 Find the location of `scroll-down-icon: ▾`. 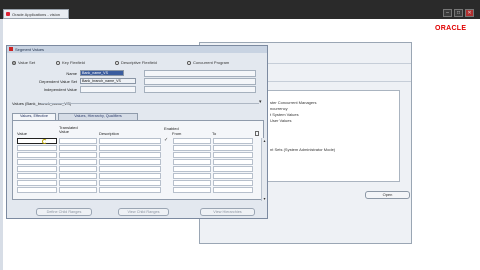

scroll-down-icon: ▾ is located at coordinates (264, 198).